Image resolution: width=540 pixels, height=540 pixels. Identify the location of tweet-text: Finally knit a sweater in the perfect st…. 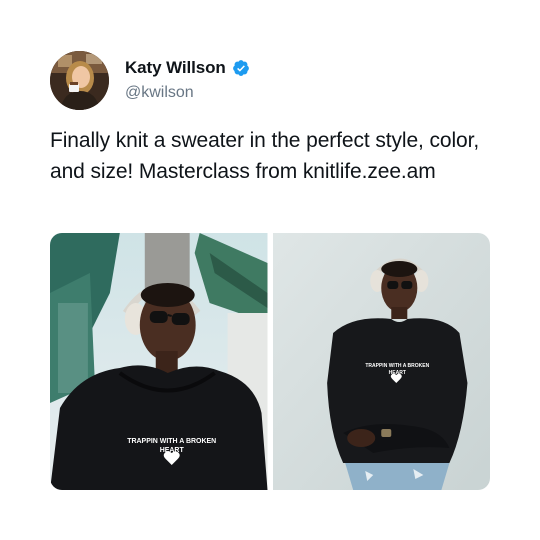
(265, 156).